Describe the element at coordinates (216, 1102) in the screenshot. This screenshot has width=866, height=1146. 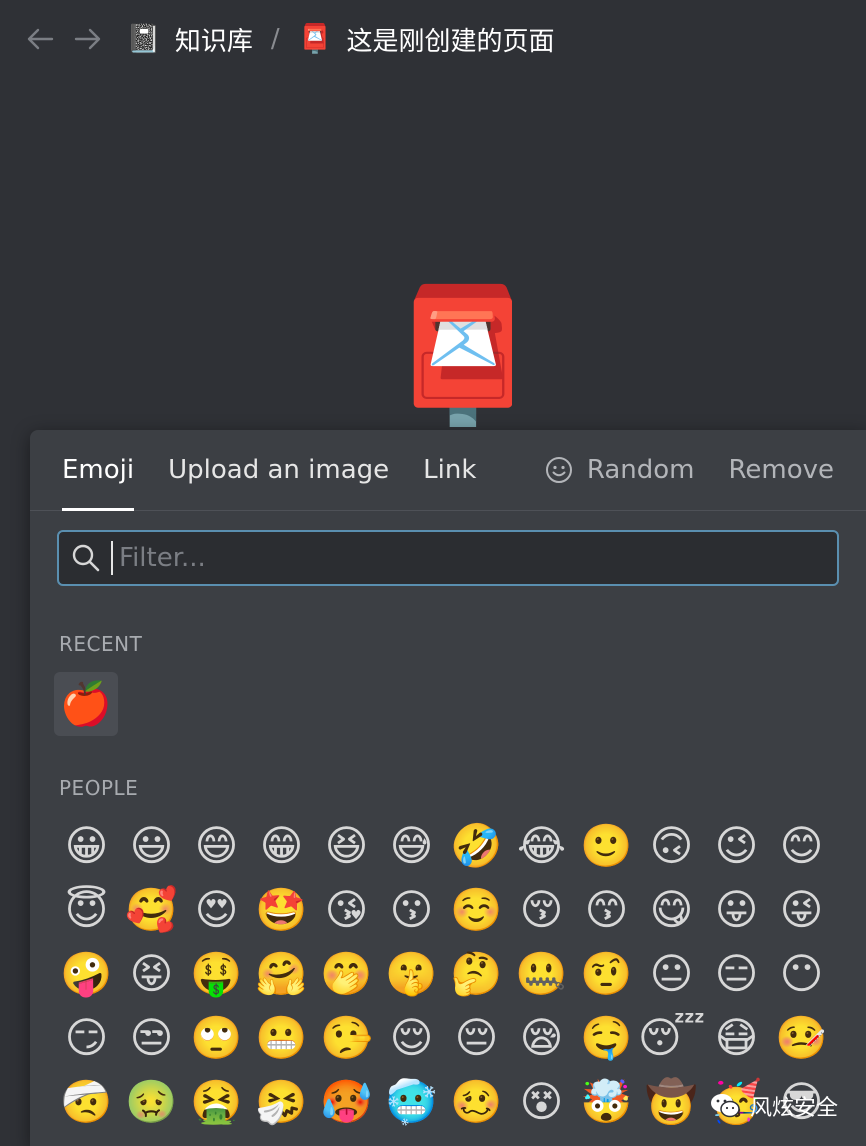
I see `emoji-item: 🤮` at that location.